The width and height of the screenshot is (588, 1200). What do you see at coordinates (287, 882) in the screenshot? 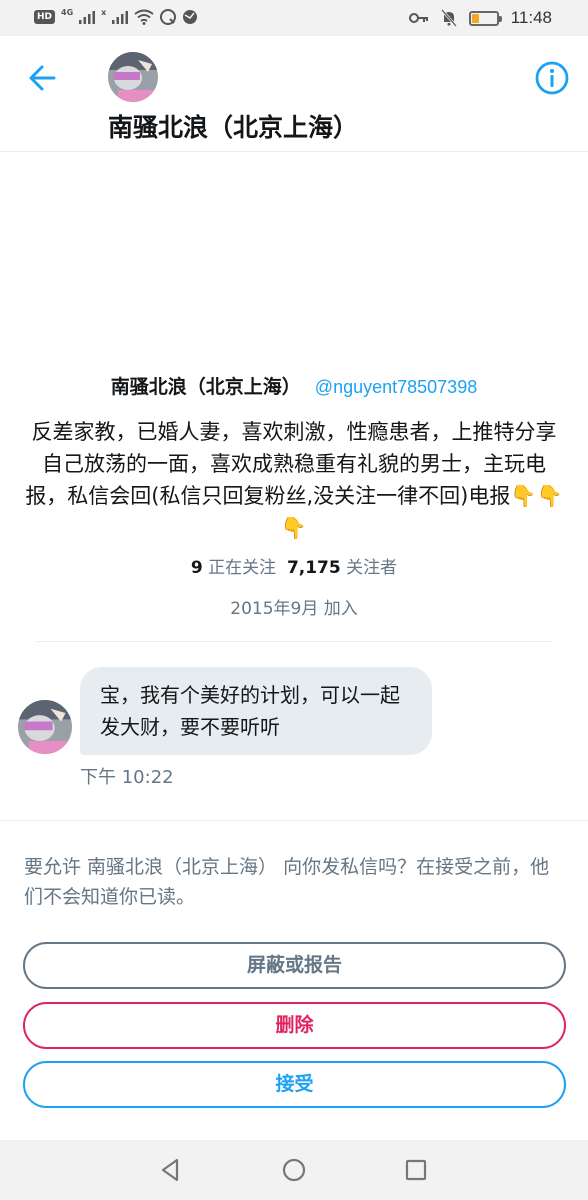
I see `request-prompt: 要允许 南骚北浪（北京上海） 向你发私信吗？在接受之前，他们不会知道你已读。` at bounding box center [287, 882].